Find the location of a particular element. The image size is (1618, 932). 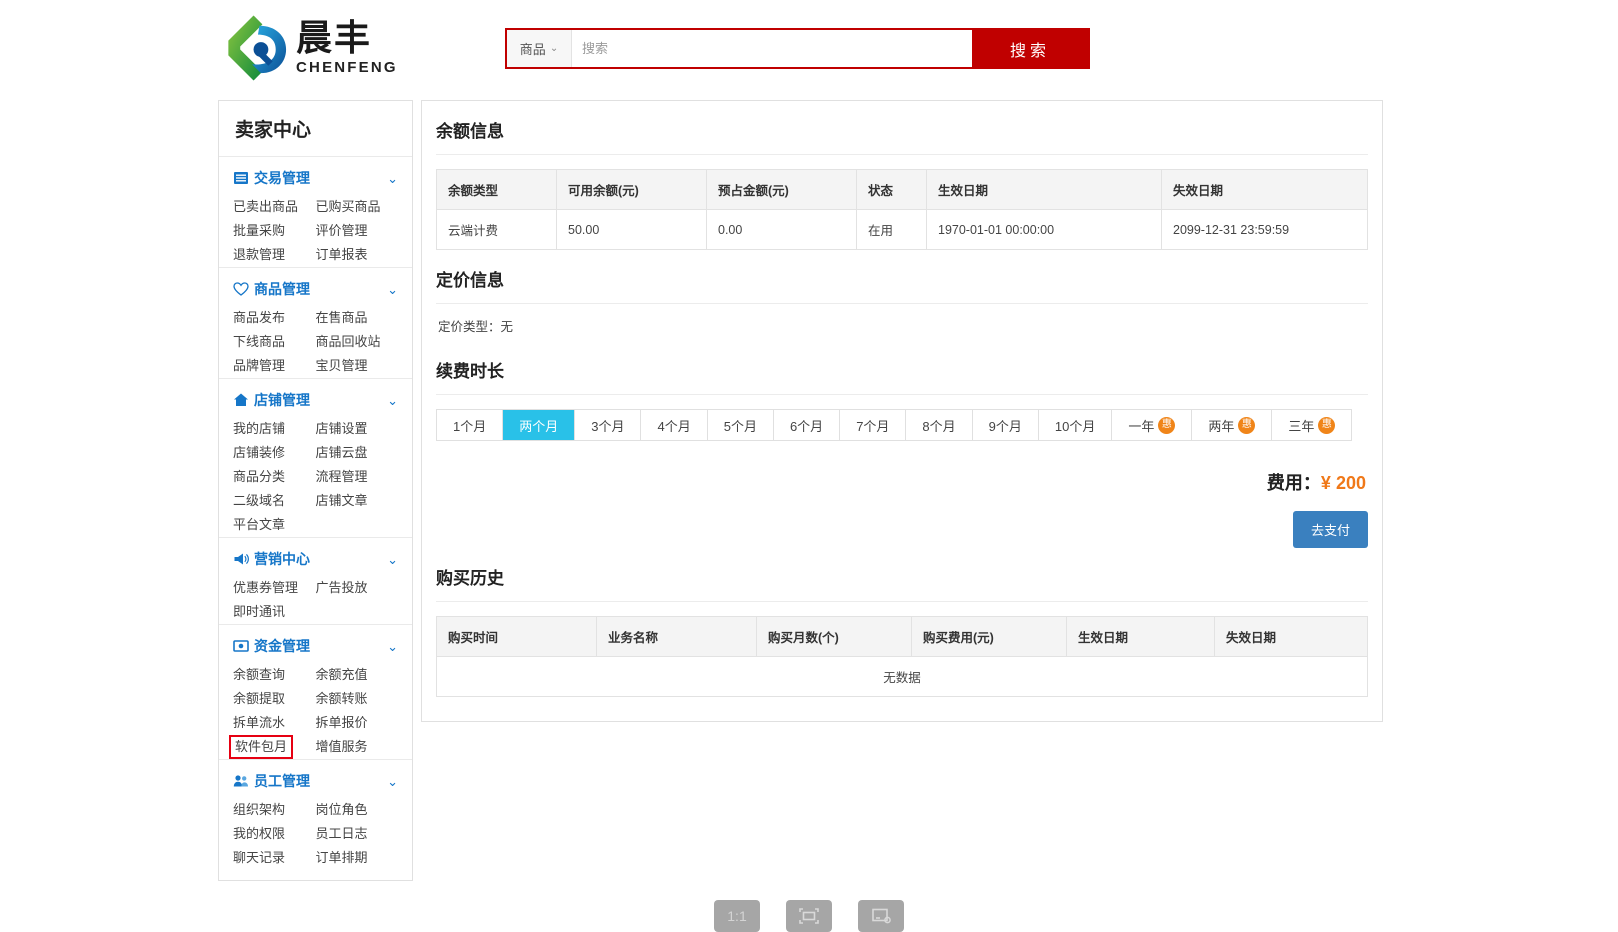

sidebar-item-split-order-quote: 拆单报价 is located at coordinates (357, 723).